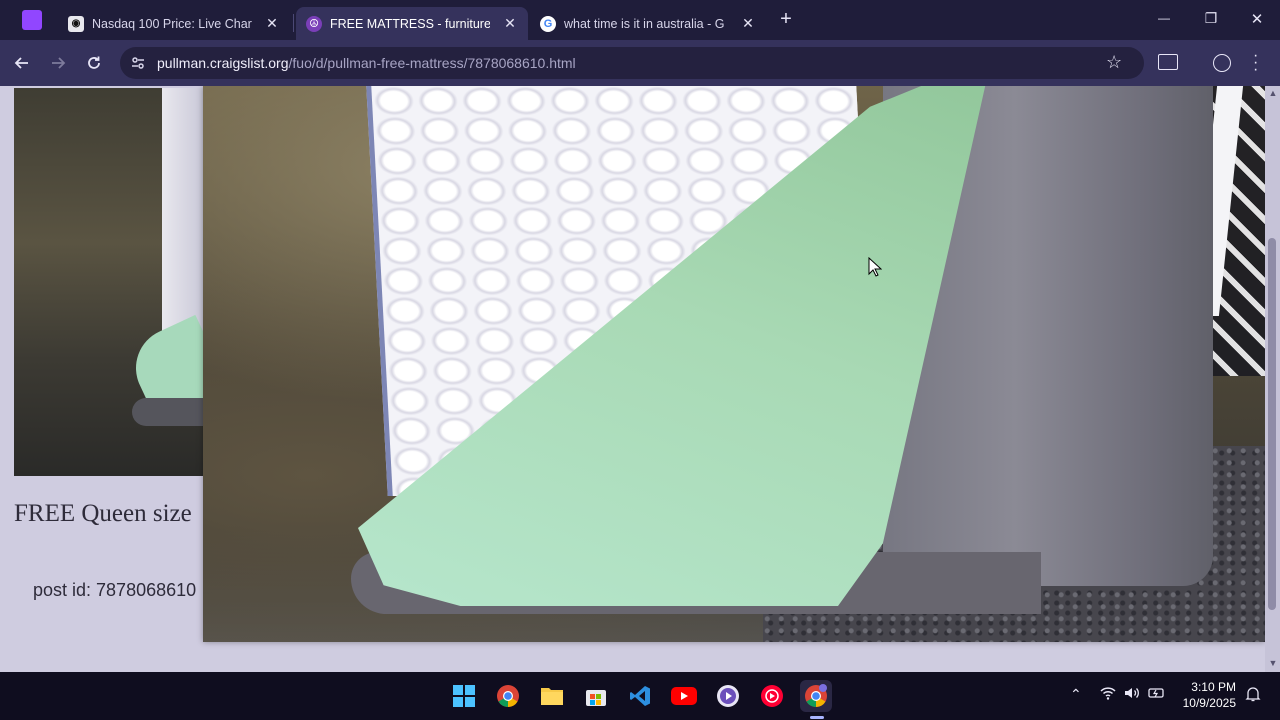 The image size is (1280, 720). What do you see at coordinates (508, 696) in the screenshot?
I see `chrome-icon` at bounding box center [508, 696].